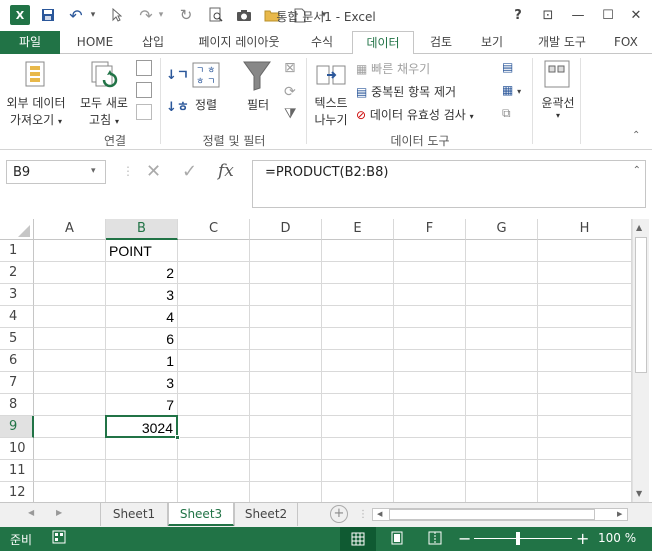  What do you see at coordinates (70, 405) in the screenshot?
I see `cell-a8` at bounding box center [70, 405].